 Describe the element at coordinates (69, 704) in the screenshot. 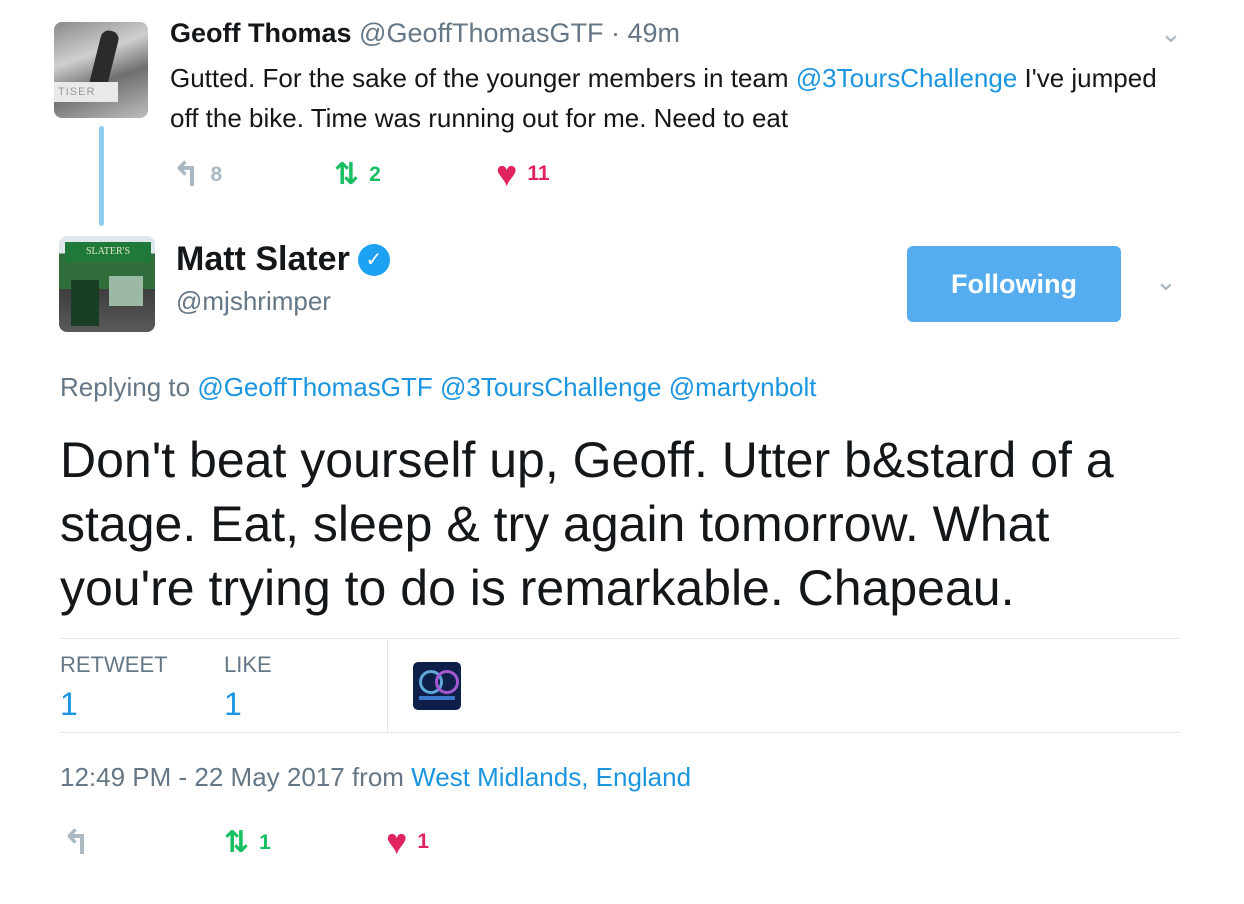

I see `retweet-stat-count: 1` at that location.